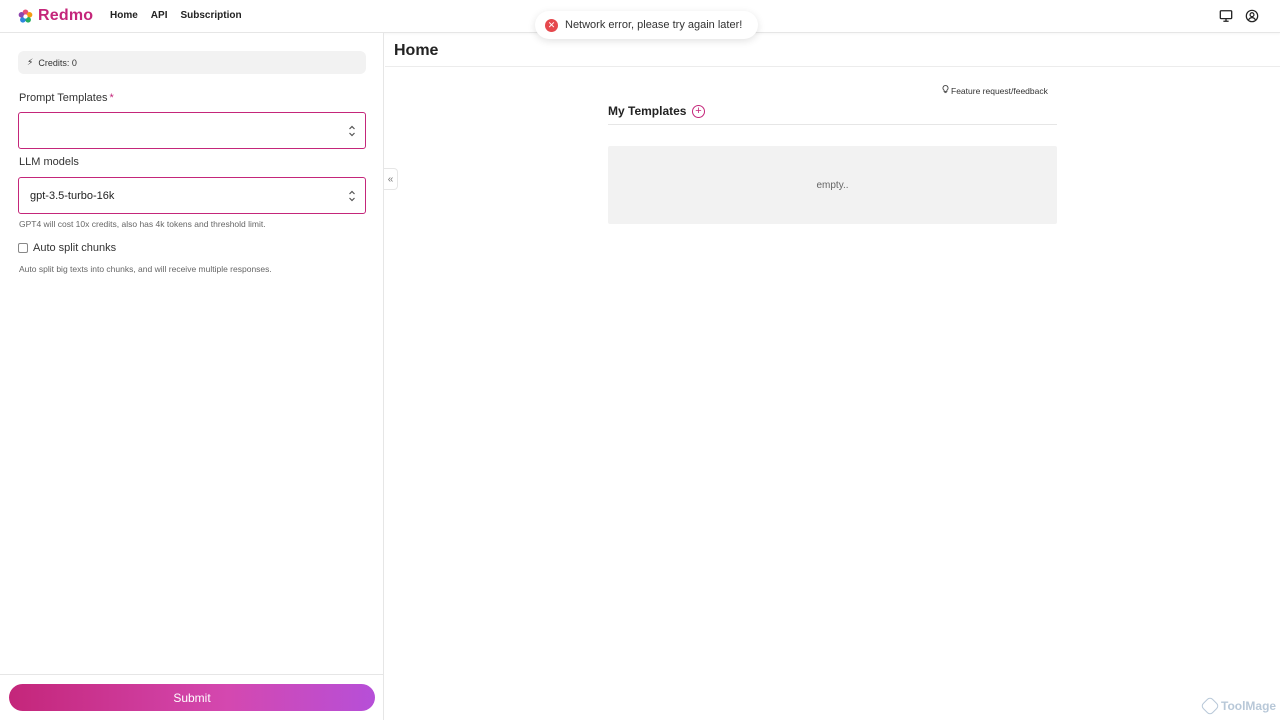 Image resolution: width=1280 pixels, height=720 pixels. I want to click on lightbulb-icon, so click(945, 90).